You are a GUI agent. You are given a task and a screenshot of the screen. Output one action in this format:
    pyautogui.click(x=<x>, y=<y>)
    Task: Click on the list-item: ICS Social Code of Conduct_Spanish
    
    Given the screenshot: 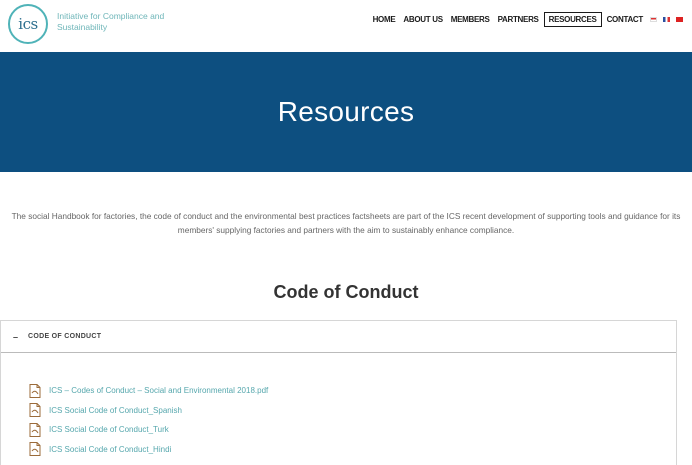 What is the action you would take?
    pyautogui.click(x=148, y=411)
    